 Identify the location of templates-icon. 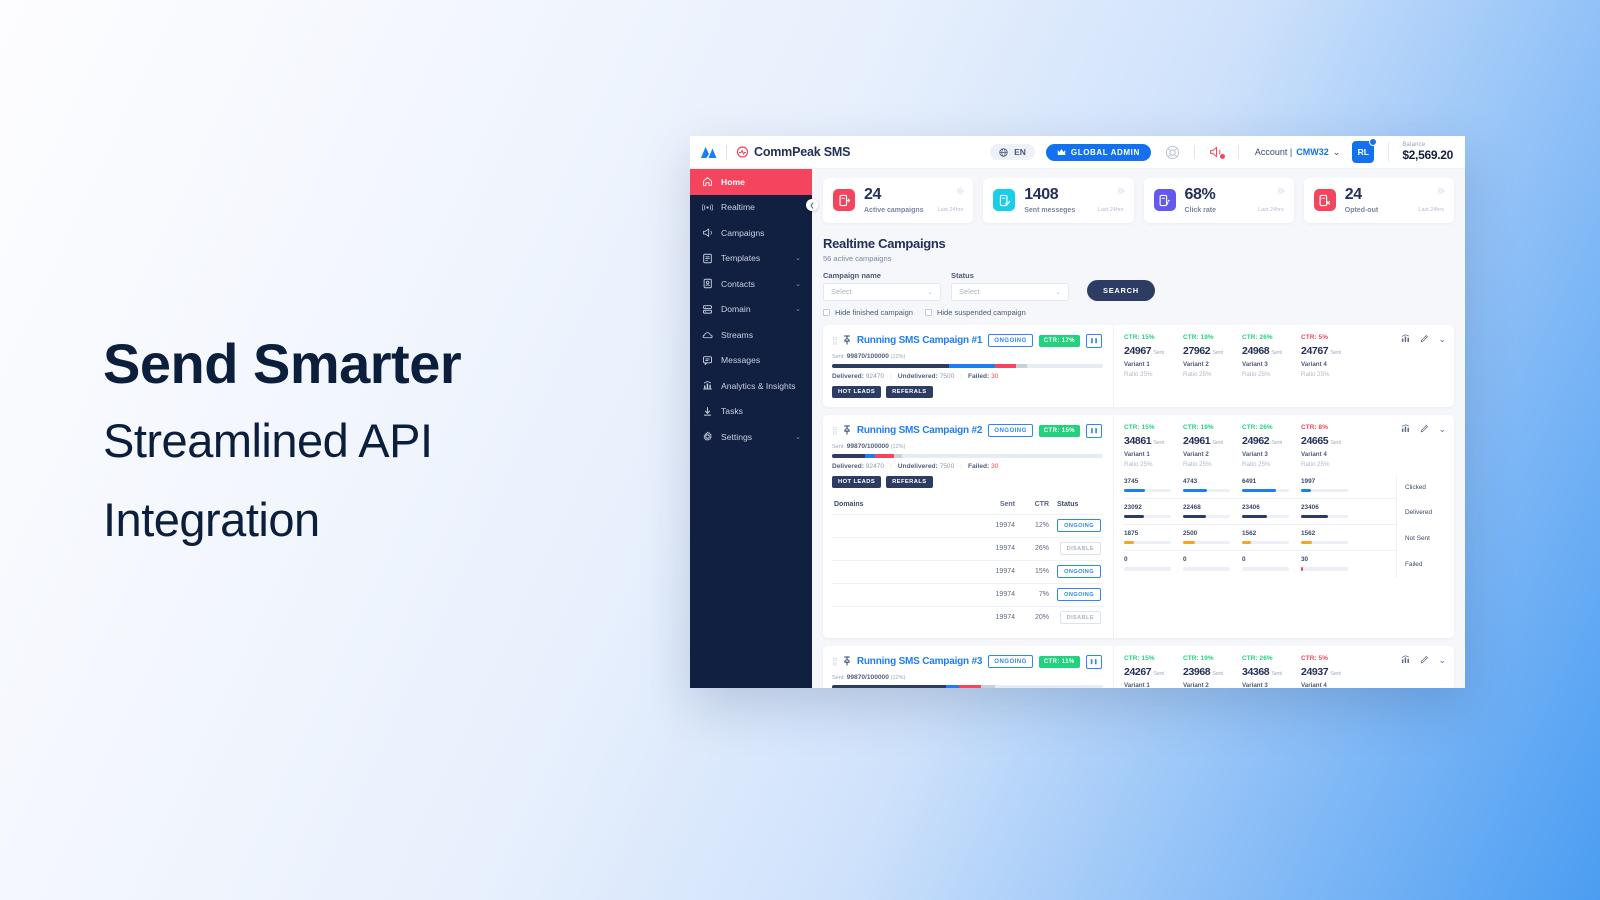
(707, 258).